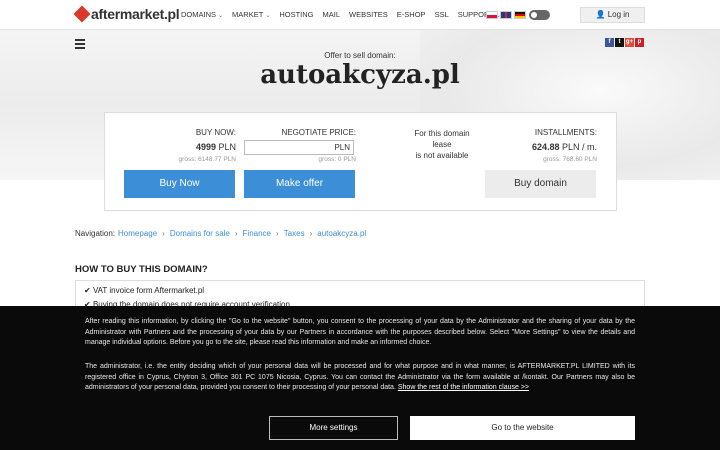  What do you see at coordinates (87, 290) in the screenshot?
I see `check-icon: ✔` at bounding box center [87, 290].